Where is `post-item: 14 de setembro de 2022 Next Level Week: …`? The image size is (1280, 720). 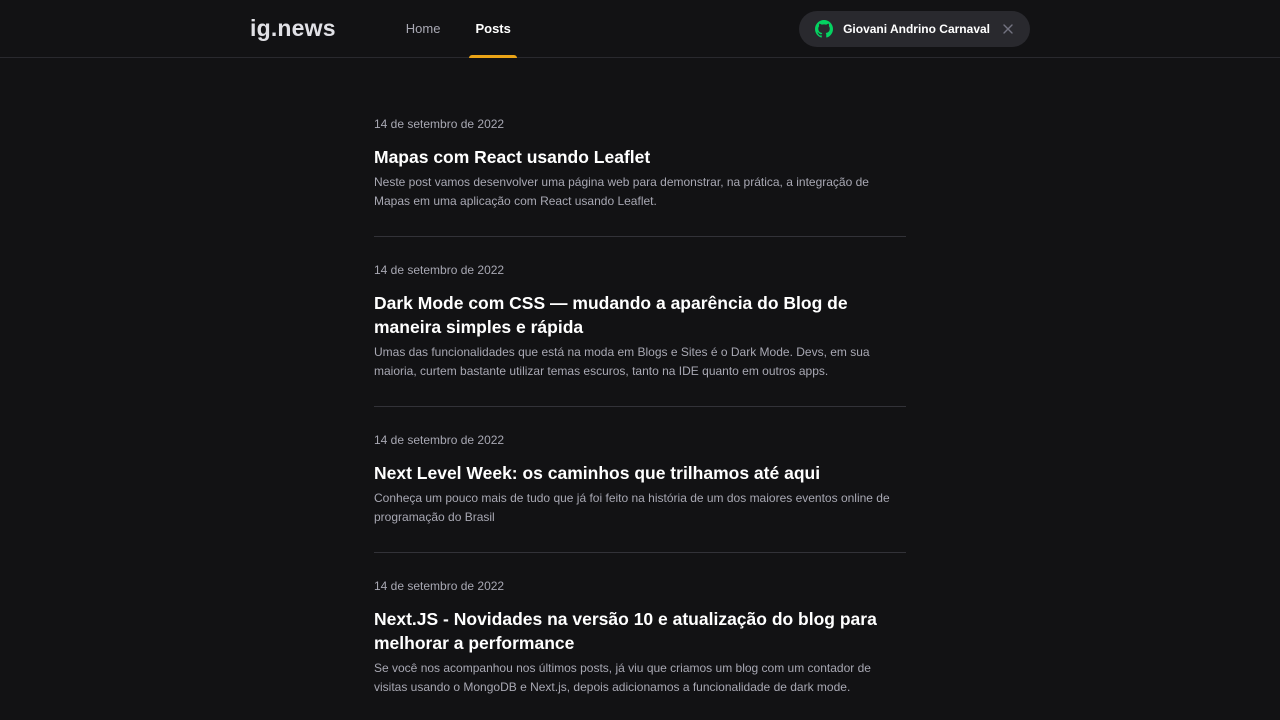
post-item: 14 de setembro de 2022 Next Level Week: … is located at coordinates (640, 492).